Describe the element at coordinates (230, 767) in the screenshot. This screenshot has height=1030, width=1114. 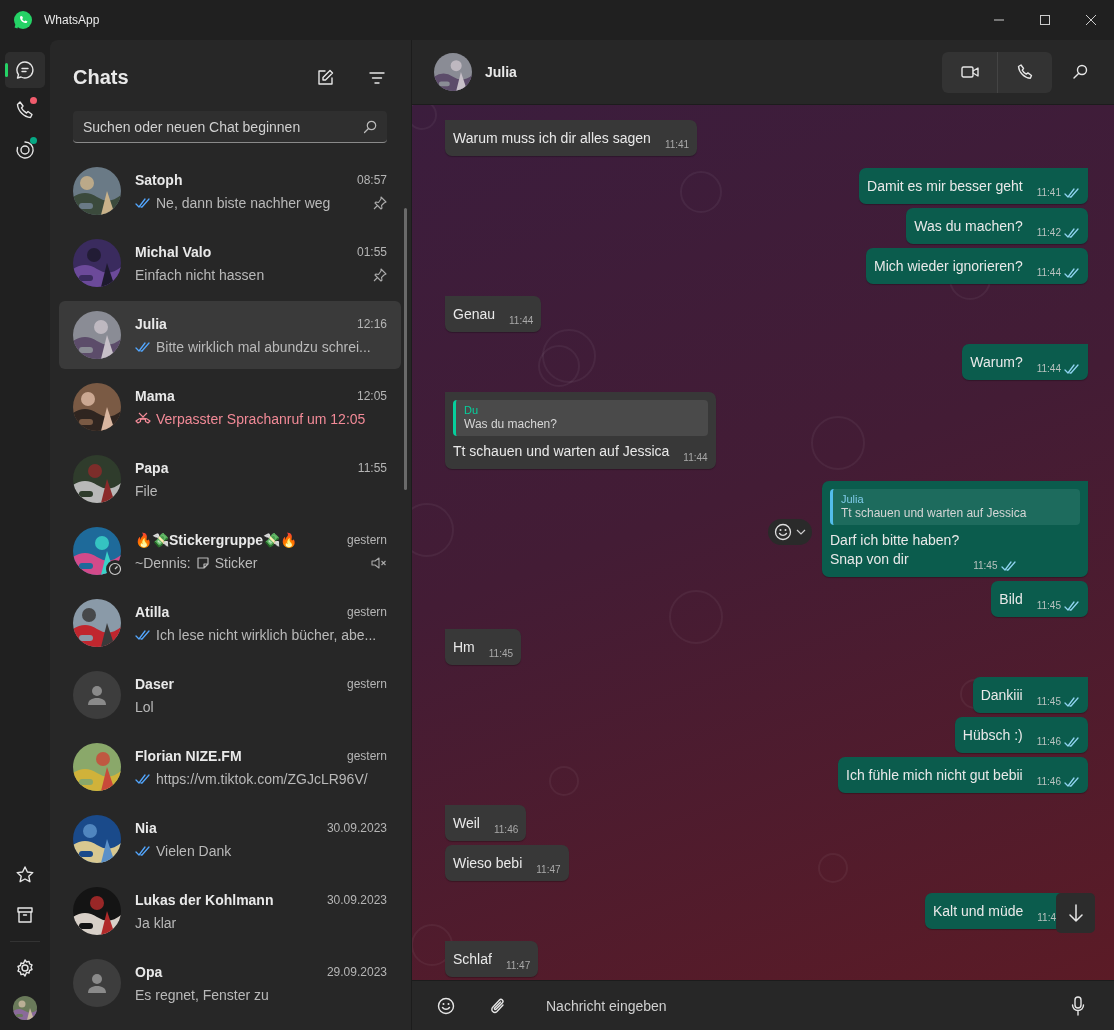
I see `chat-list-item: Florian NIZE.FM gestern https://vm.tiktok.com/ZGJcLR96V/` at that location.